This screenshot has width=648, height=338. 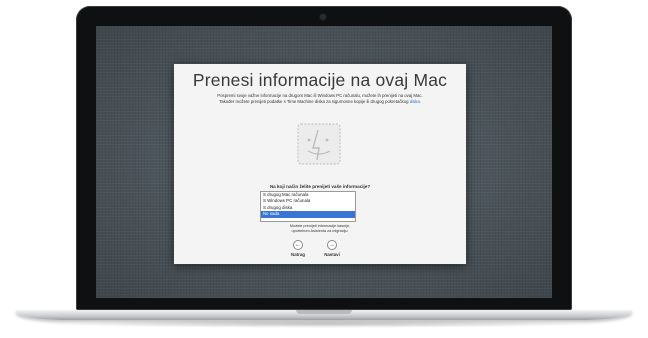 I want to click on back-button: ← Natrag, so click(x=298, y=248).